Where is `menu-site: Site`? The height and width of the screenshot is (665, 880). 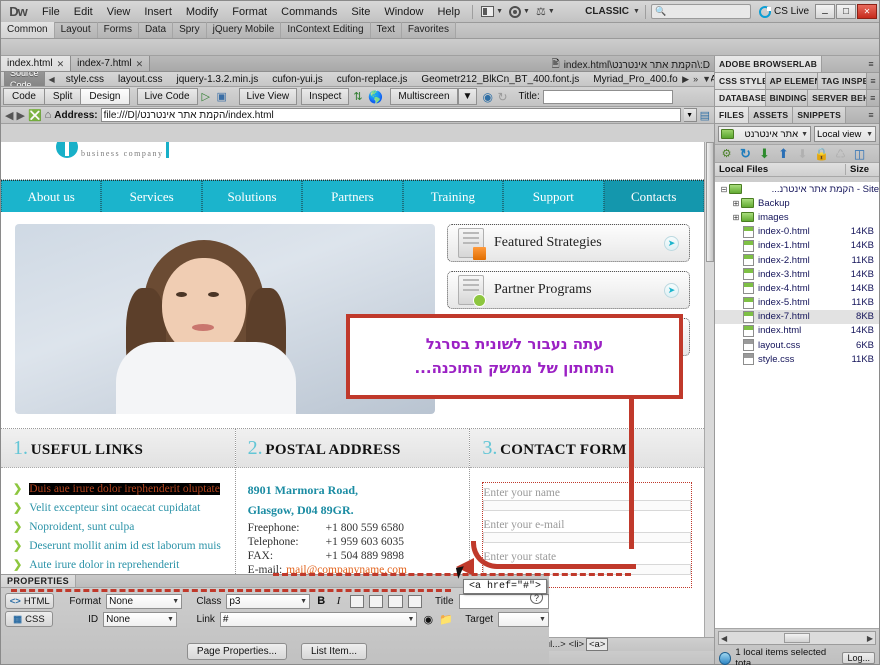 menu-site: Site is located at coordinates (360, 12).